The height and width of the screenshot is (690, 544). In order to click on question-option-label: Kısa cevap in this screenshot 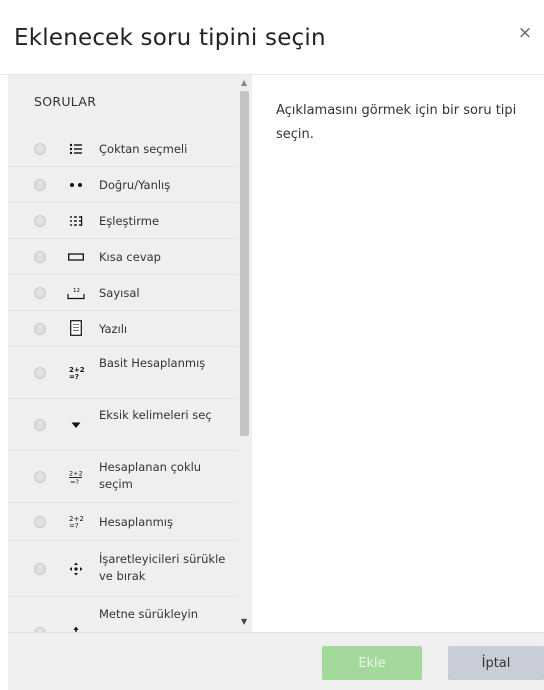, I will do `click(130, 257)`.